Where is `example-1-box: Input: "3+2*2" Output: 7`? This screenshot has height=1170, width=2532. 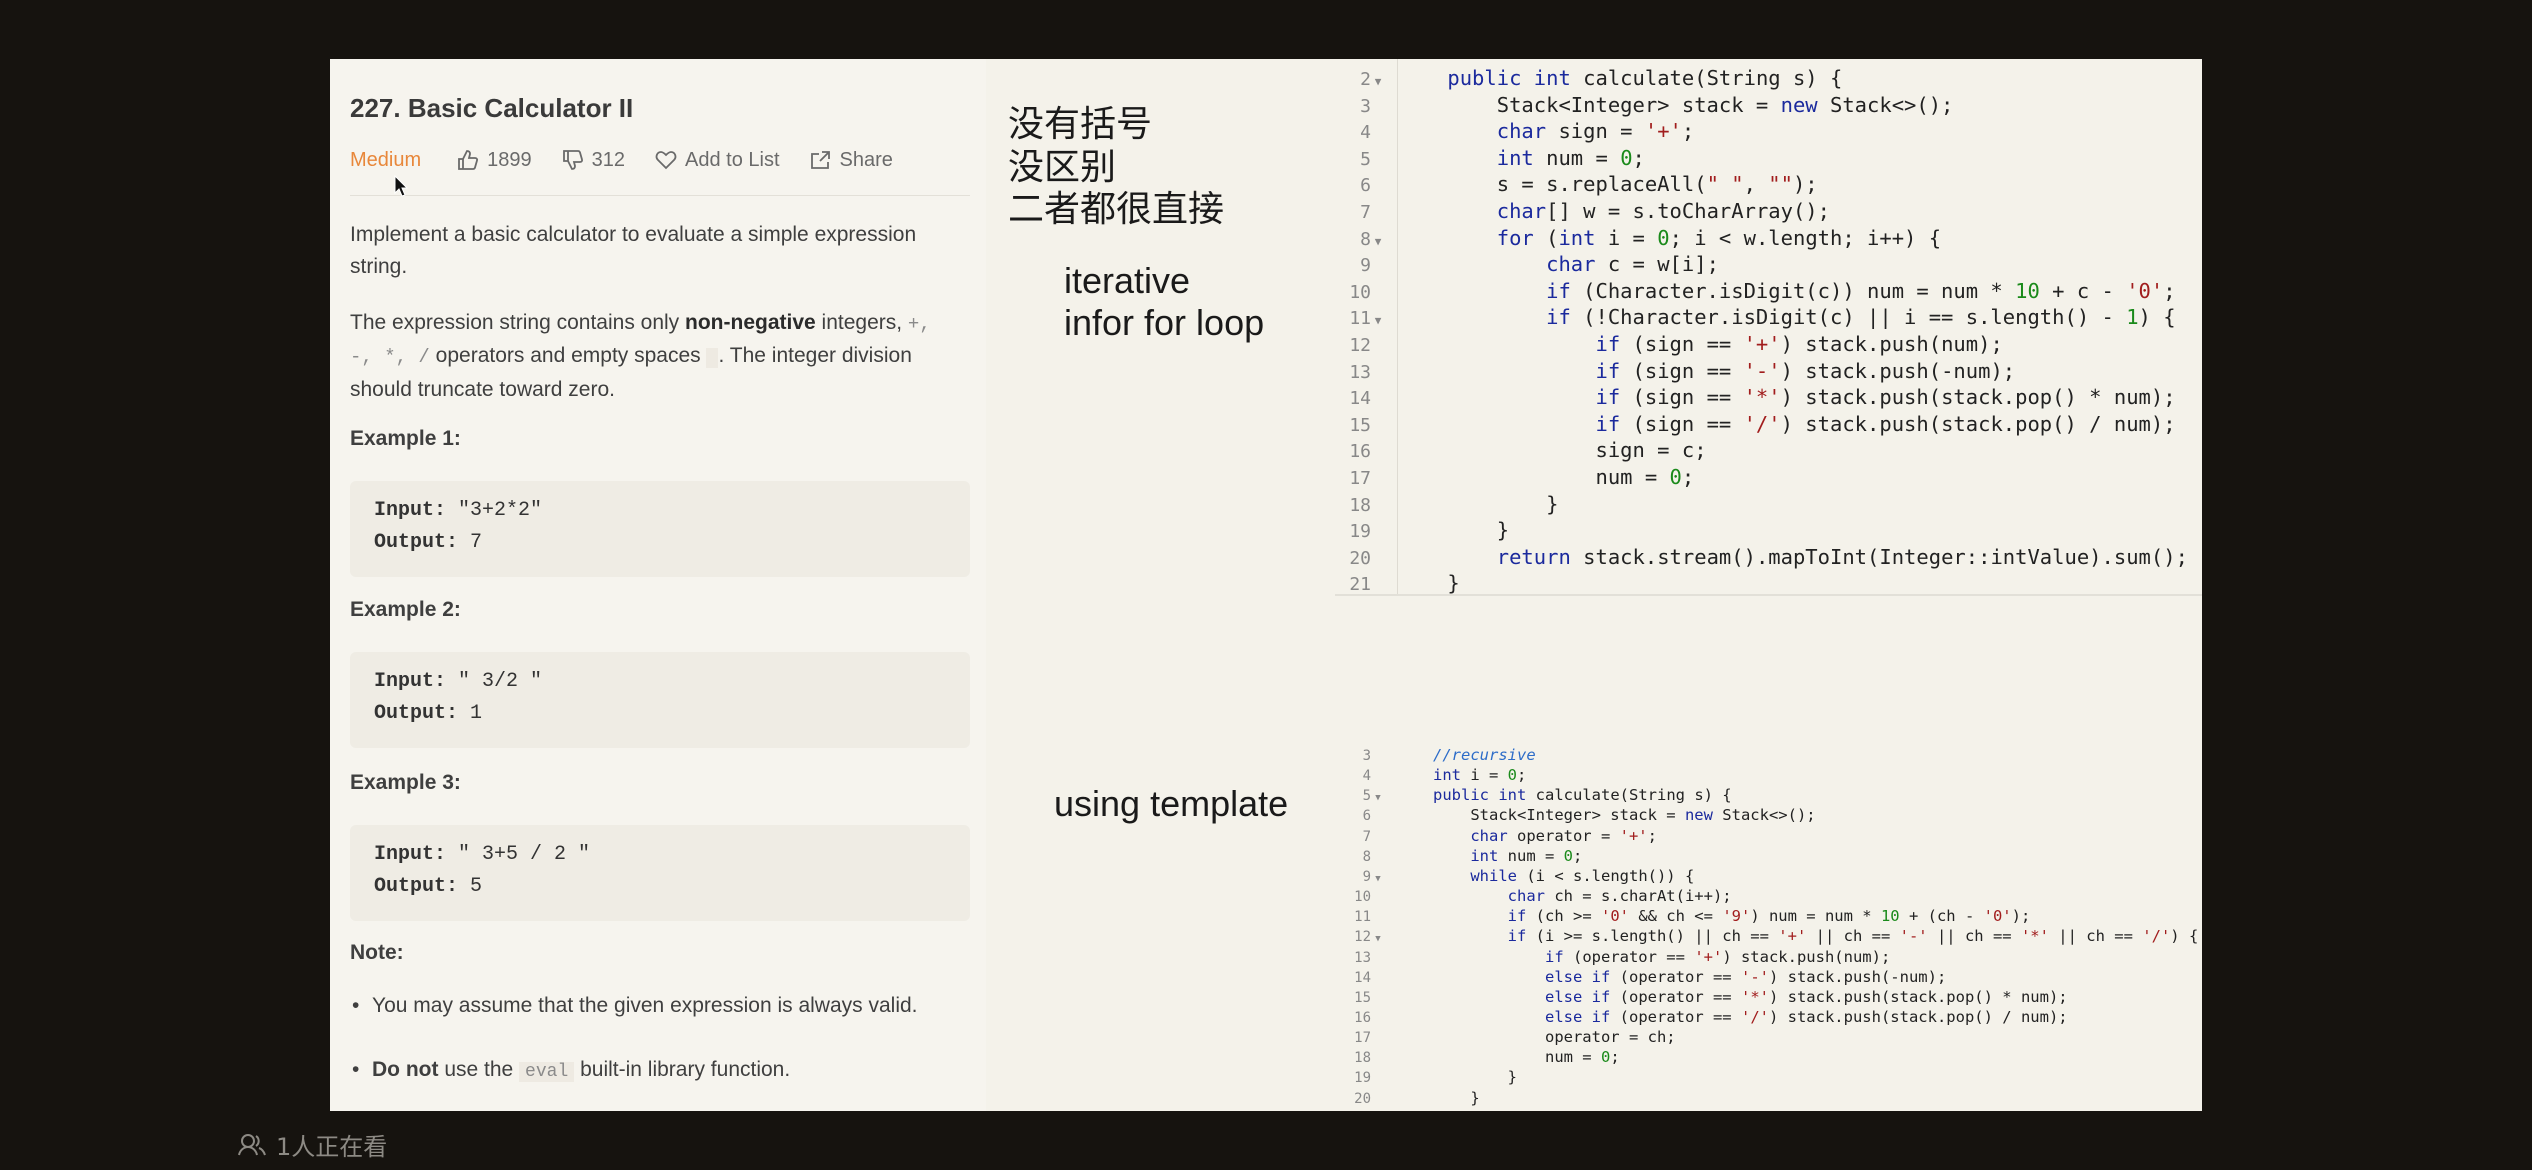
example-1-box: Input: "3+2*2" Output: 7 is located at coordinates (660, 529).